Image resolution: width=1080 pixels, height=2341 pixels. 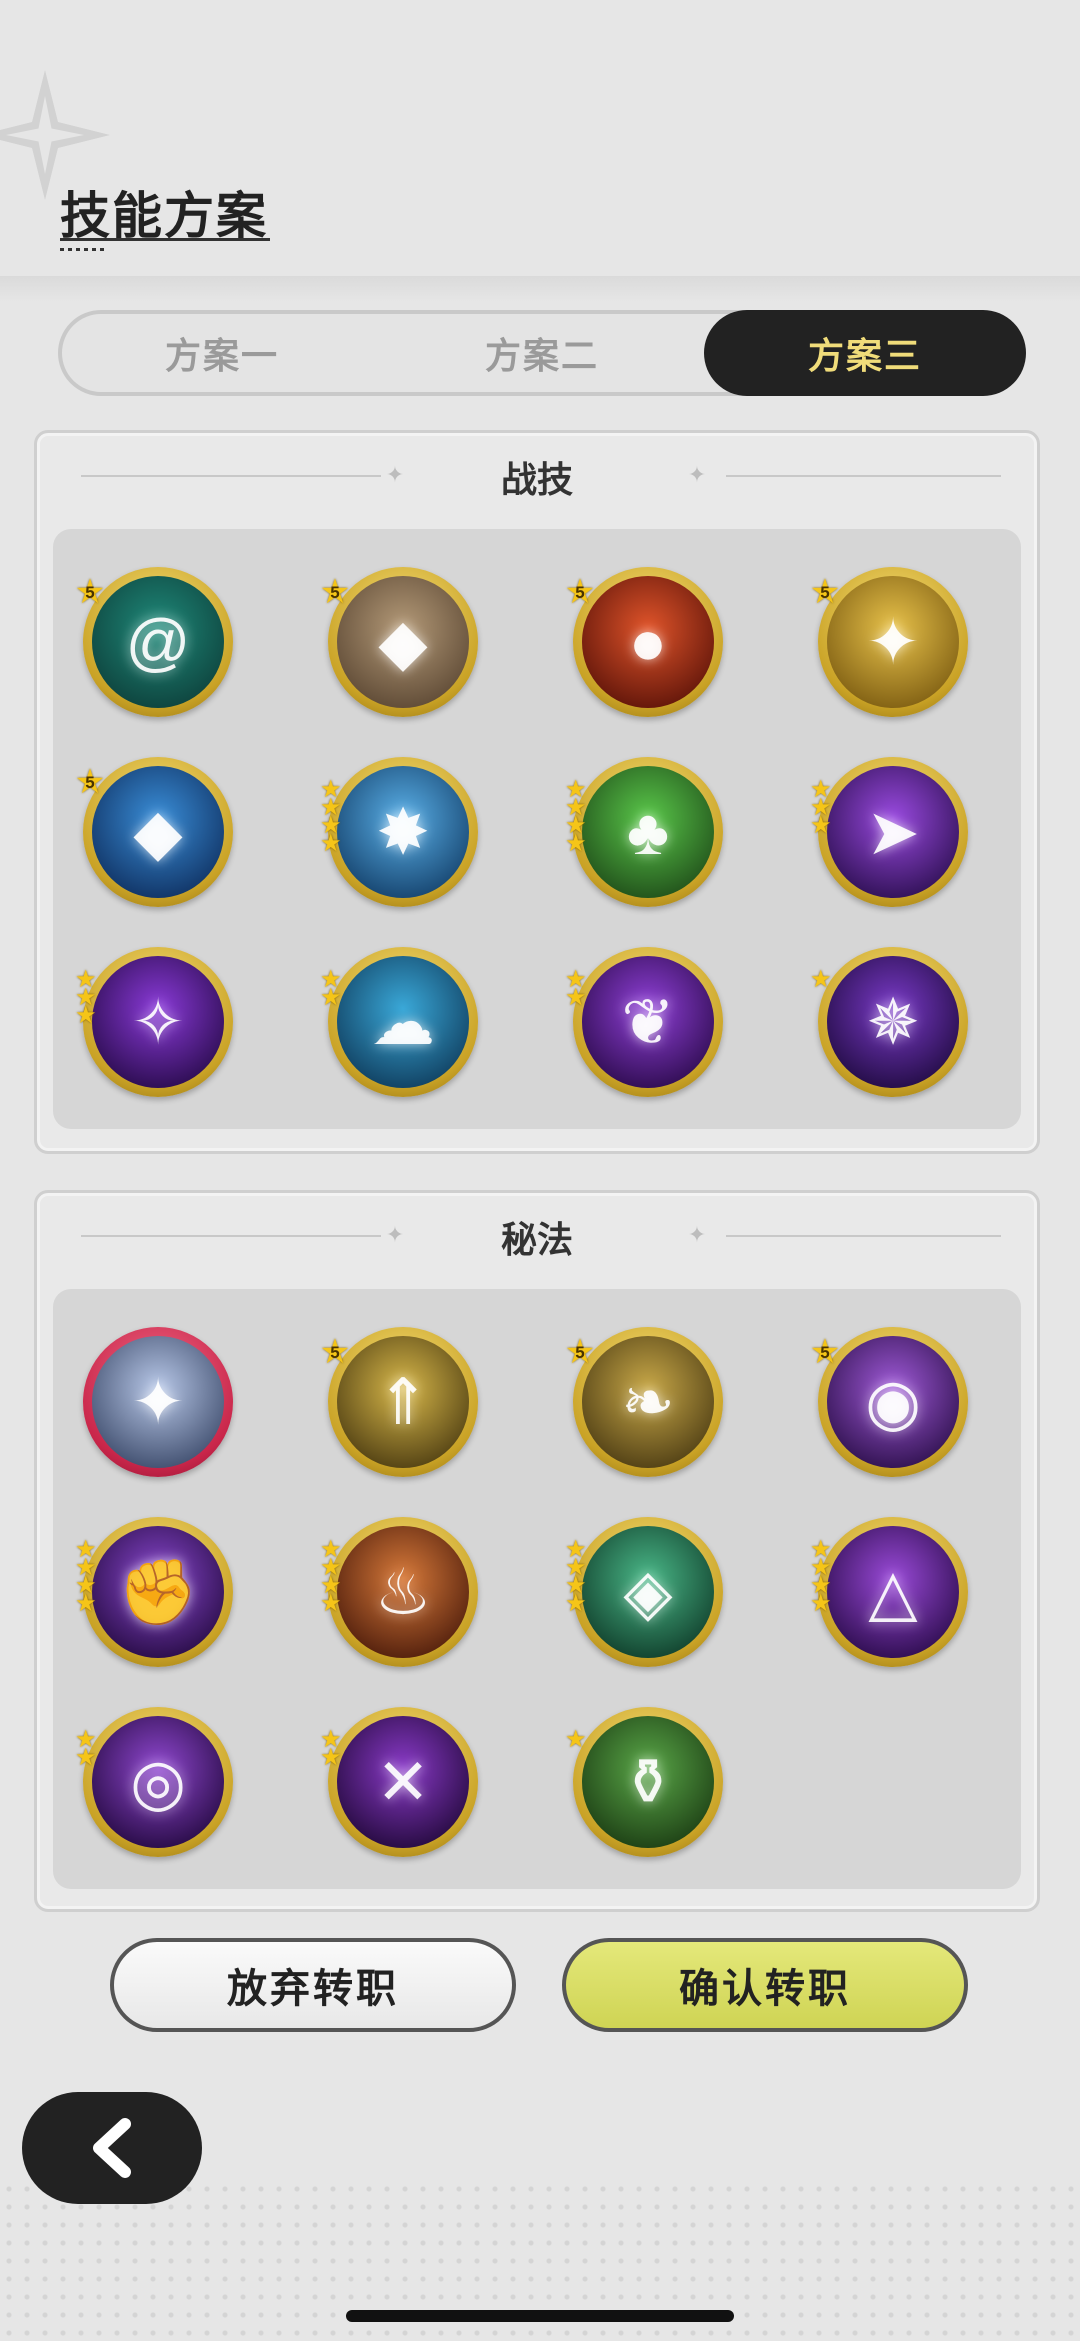 I want to click on skill-slot: ● ★ 5, so click(x=644, y=642).